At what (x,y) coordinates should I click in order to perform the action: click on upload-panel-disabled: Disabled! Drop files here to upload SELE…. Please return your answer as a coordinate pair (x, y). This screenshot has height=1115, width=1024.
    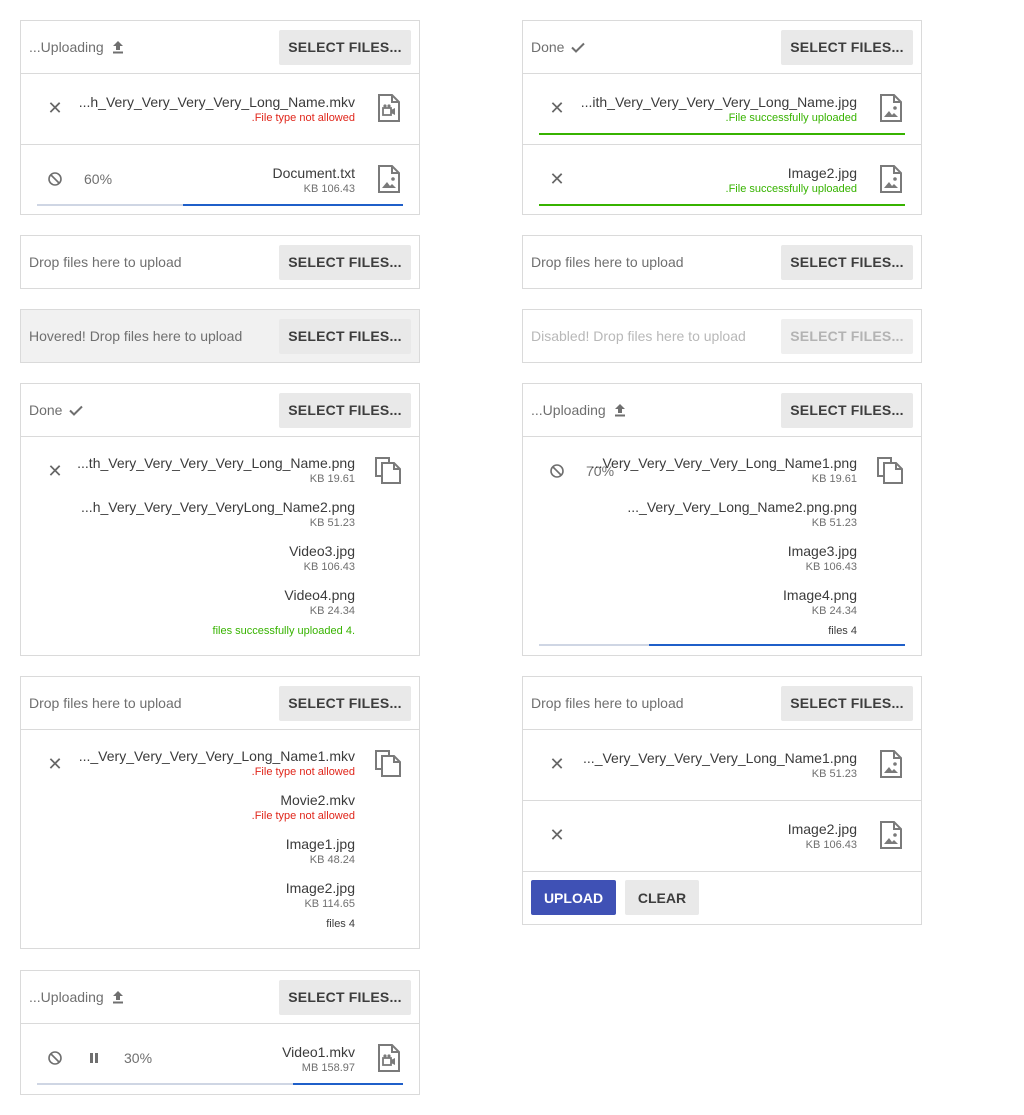
    Looking at the image, I should click on (722, 336).